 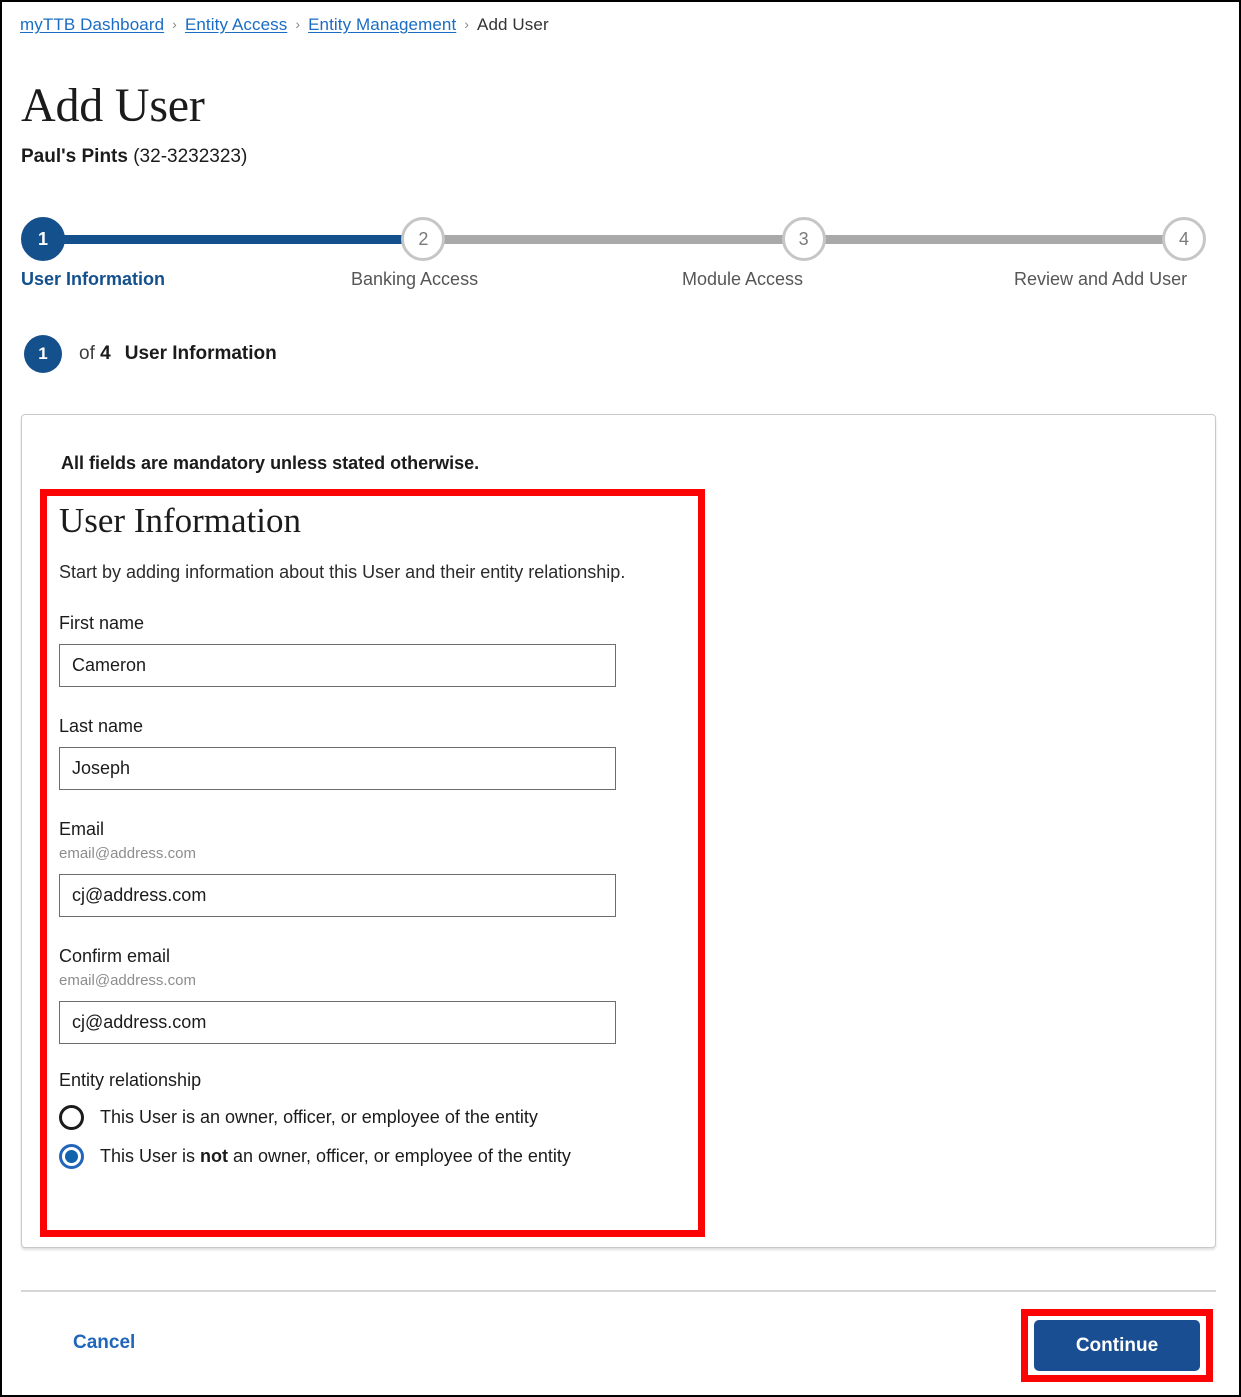 I want to click on input-first-name, so click(x=337, y=665).